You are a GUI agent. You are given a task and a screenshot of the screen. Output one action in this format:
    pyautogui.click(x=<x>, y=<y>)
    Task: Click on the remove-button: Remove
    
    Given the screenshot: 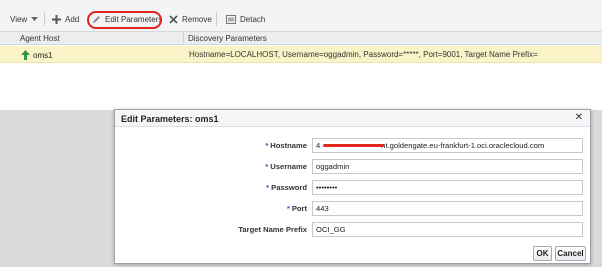 What is the action you would take?
    pyautogui.click(x=190, y=19)
    